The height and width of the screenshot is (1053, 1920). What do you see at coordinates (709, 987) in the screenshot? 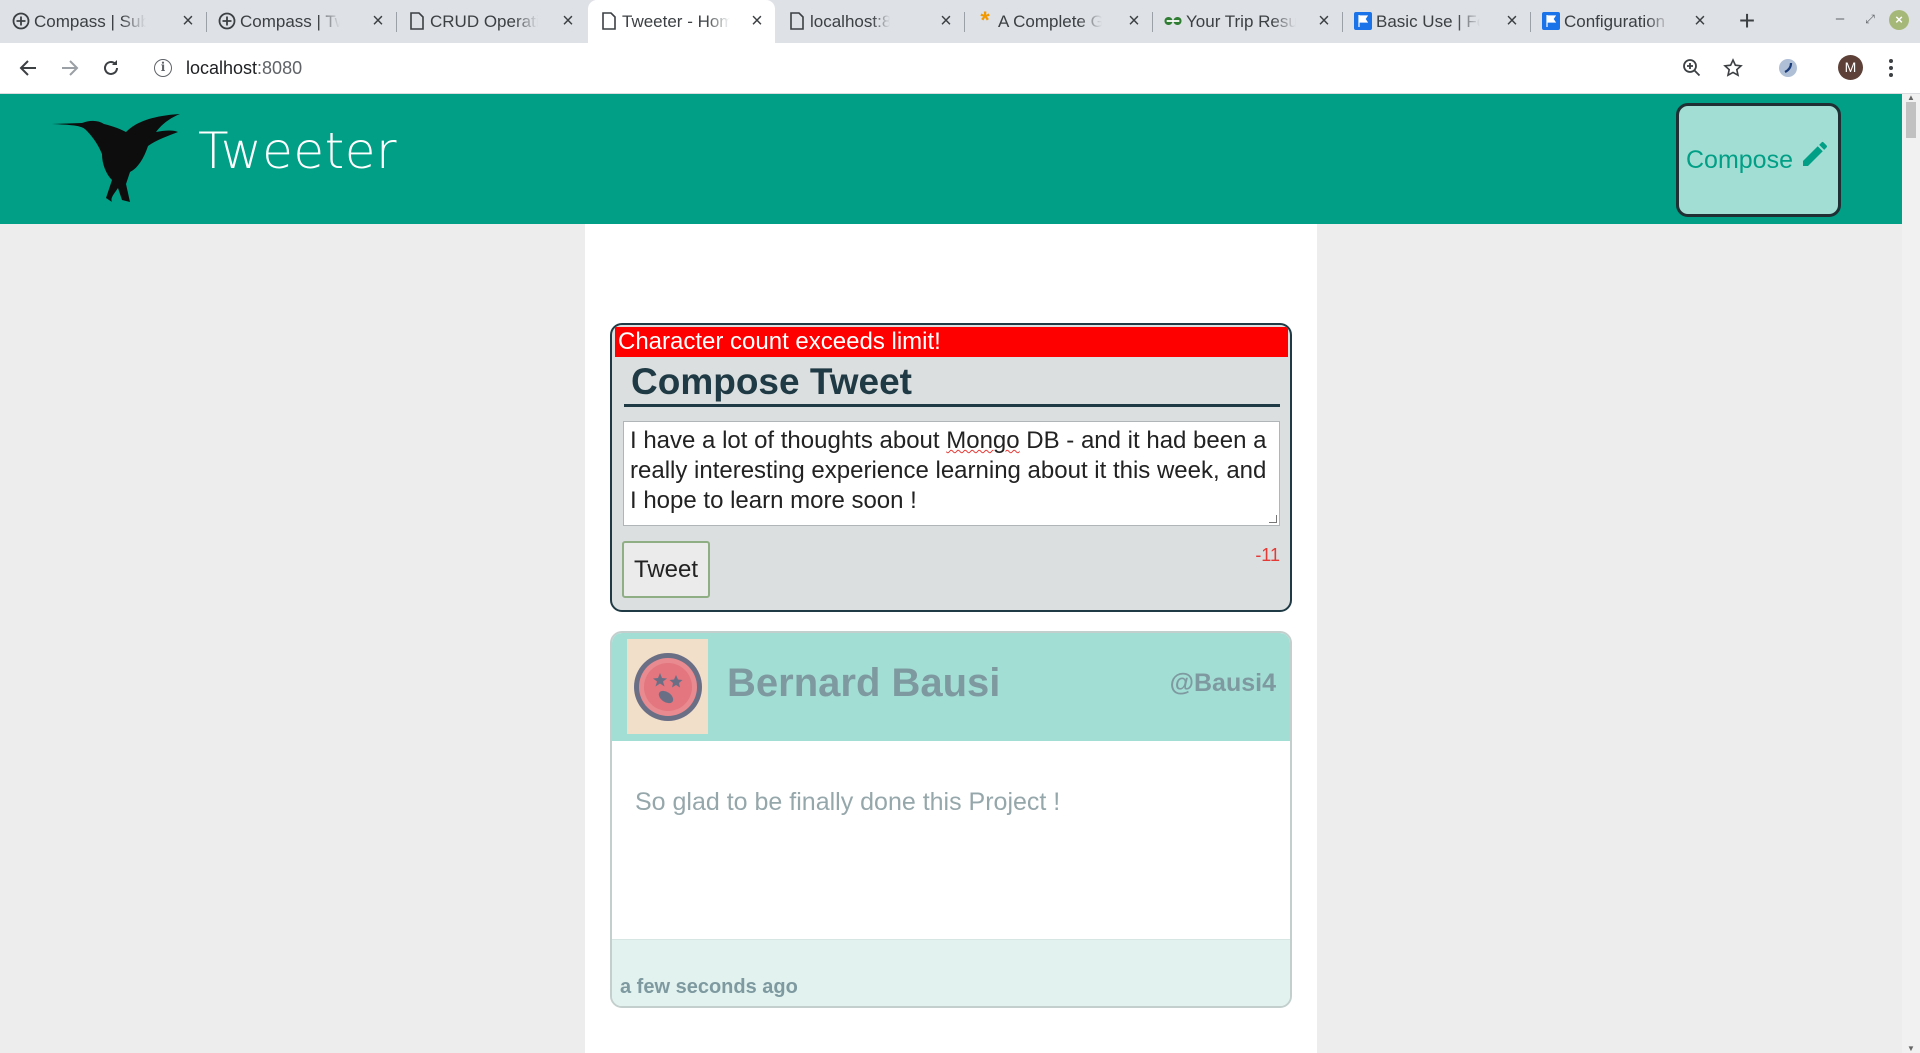
I see `tweet-timestamp: a few seconds ago` at bounding box center [709, 987].